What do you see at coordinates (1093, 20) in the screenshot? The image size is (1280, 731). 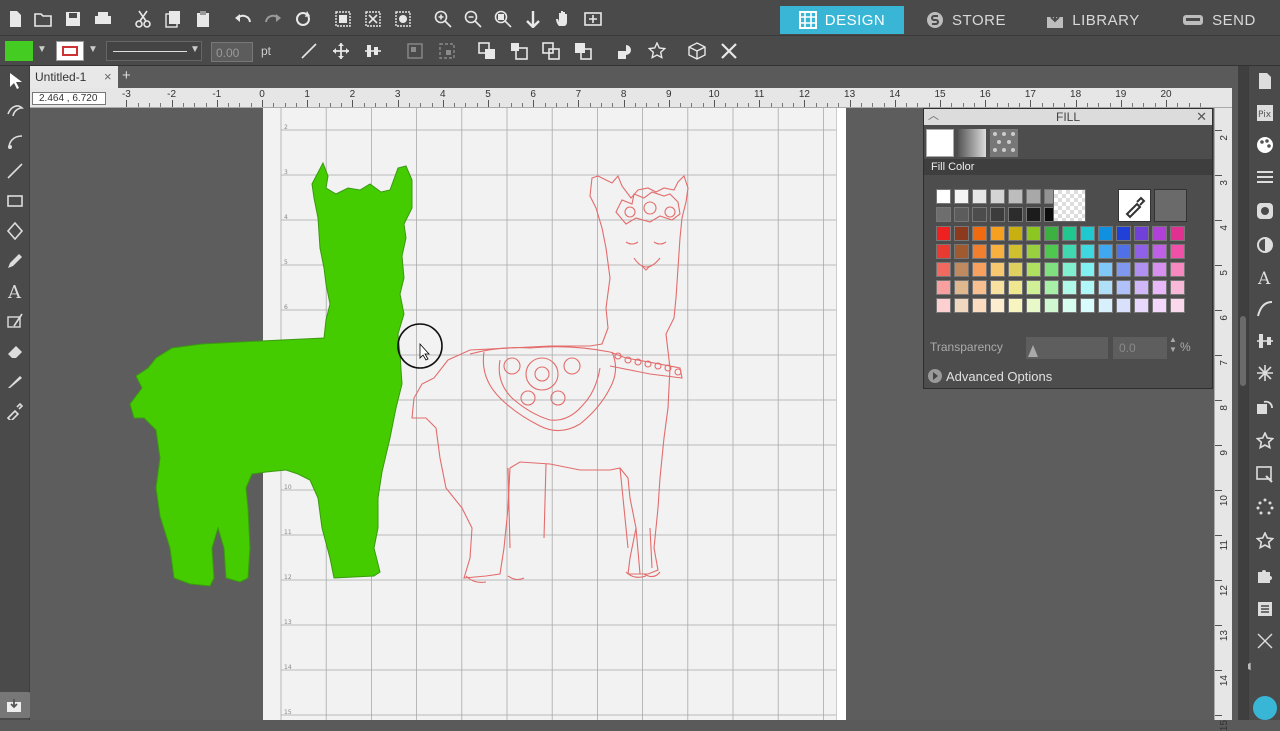 I see `tab-library: LIBRARY` at bounding box center [1093, 20].